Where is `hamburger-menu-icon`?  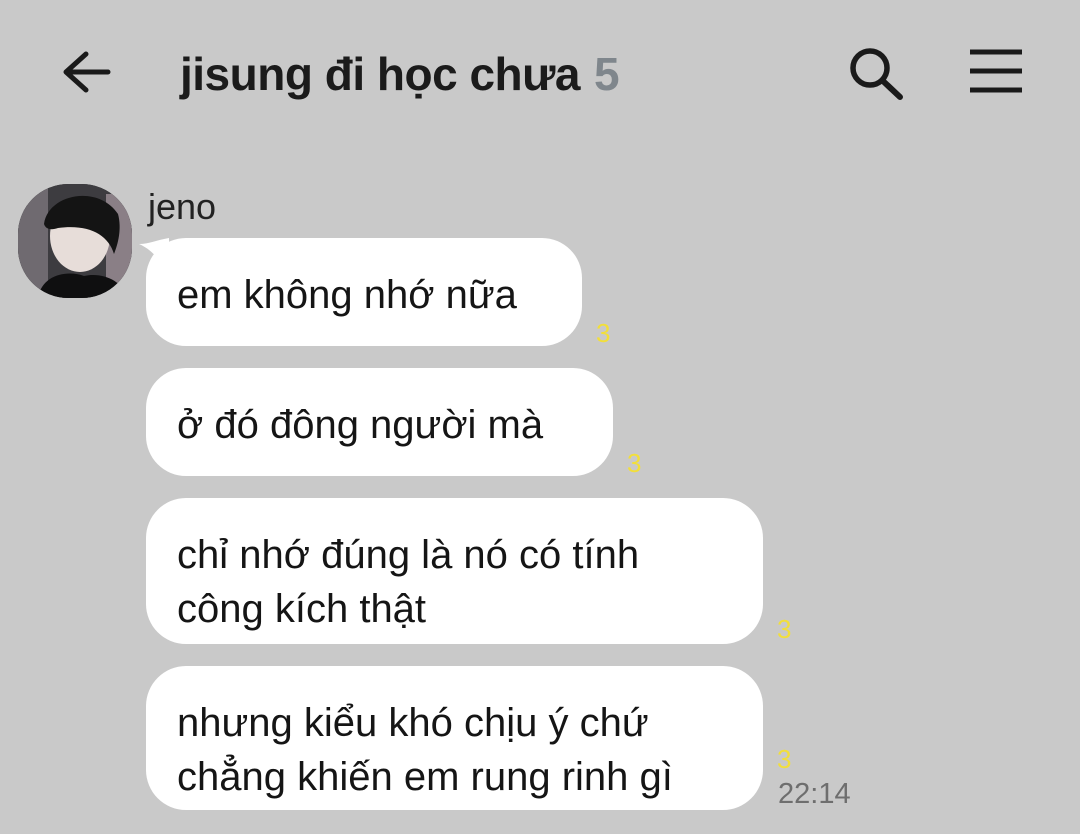
hamburger-menu-icon is located at coordinates (996, 71).